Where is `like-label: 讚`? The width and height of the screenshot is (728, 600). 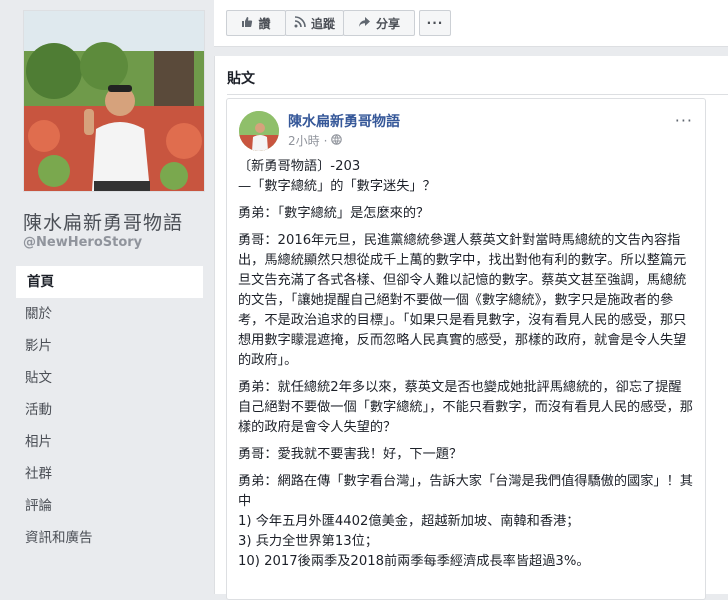 like-label: 讚 is located at coordinates (264, 23).